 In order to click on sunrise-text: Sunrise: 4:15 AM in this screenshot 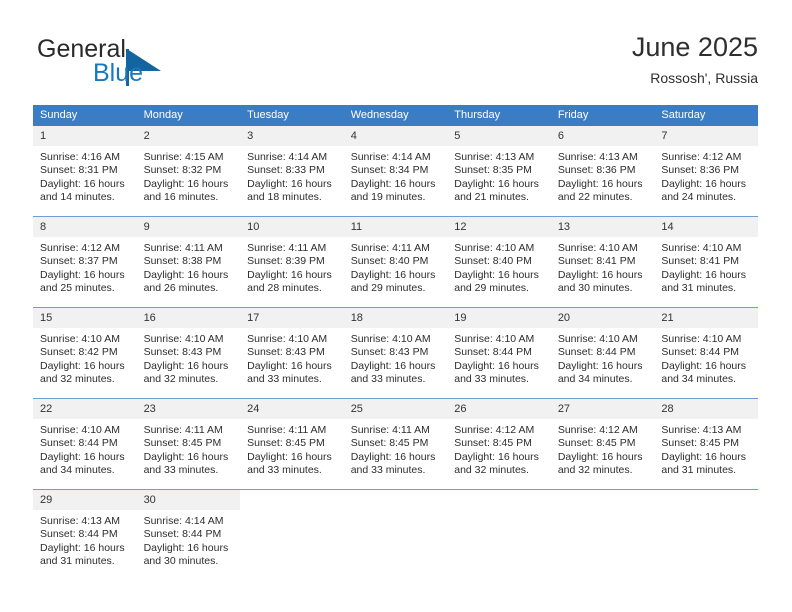, I will do `click(183, 157)`.